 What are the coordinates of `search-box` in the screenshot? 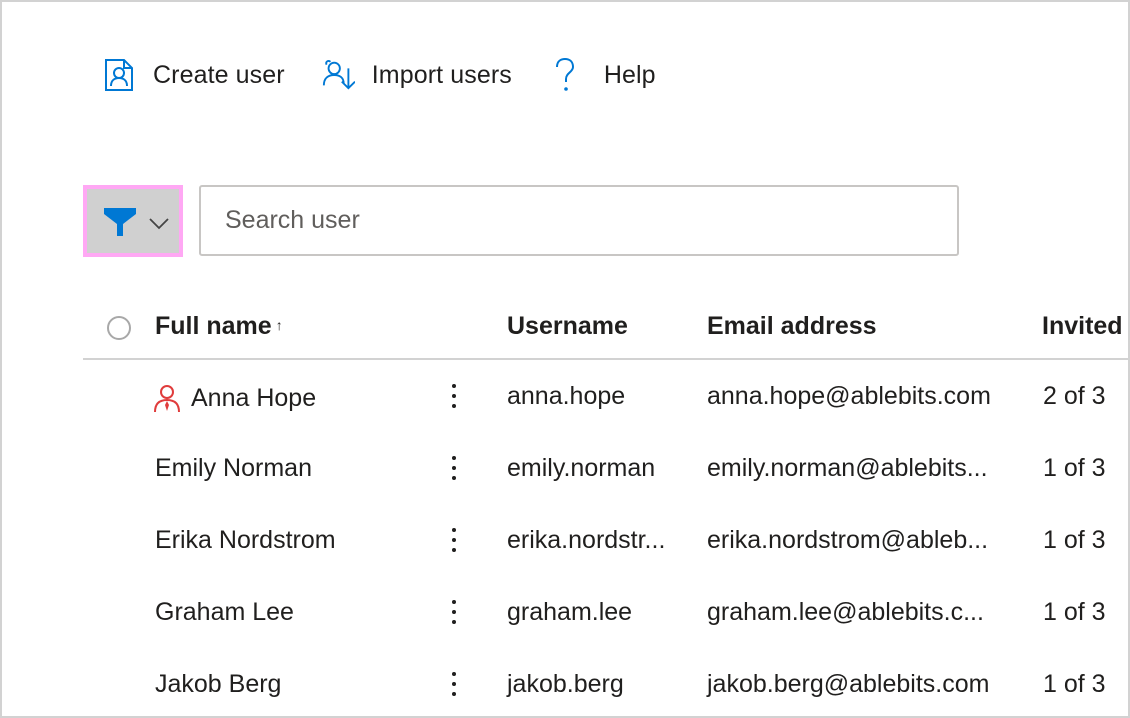 It's located at (579, 220).